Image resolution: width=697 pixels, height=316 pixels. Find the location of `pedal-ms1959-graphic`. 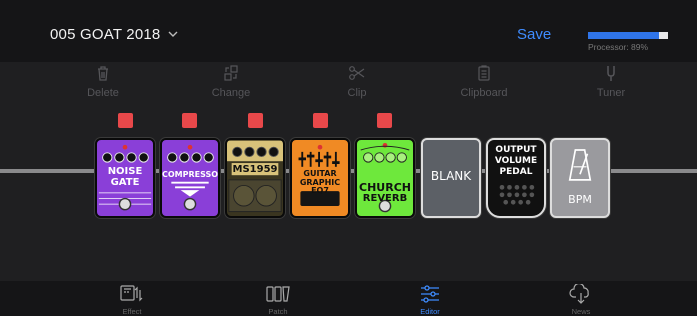

pedal-ms1959-graphic is located at coordinates (255, 176).